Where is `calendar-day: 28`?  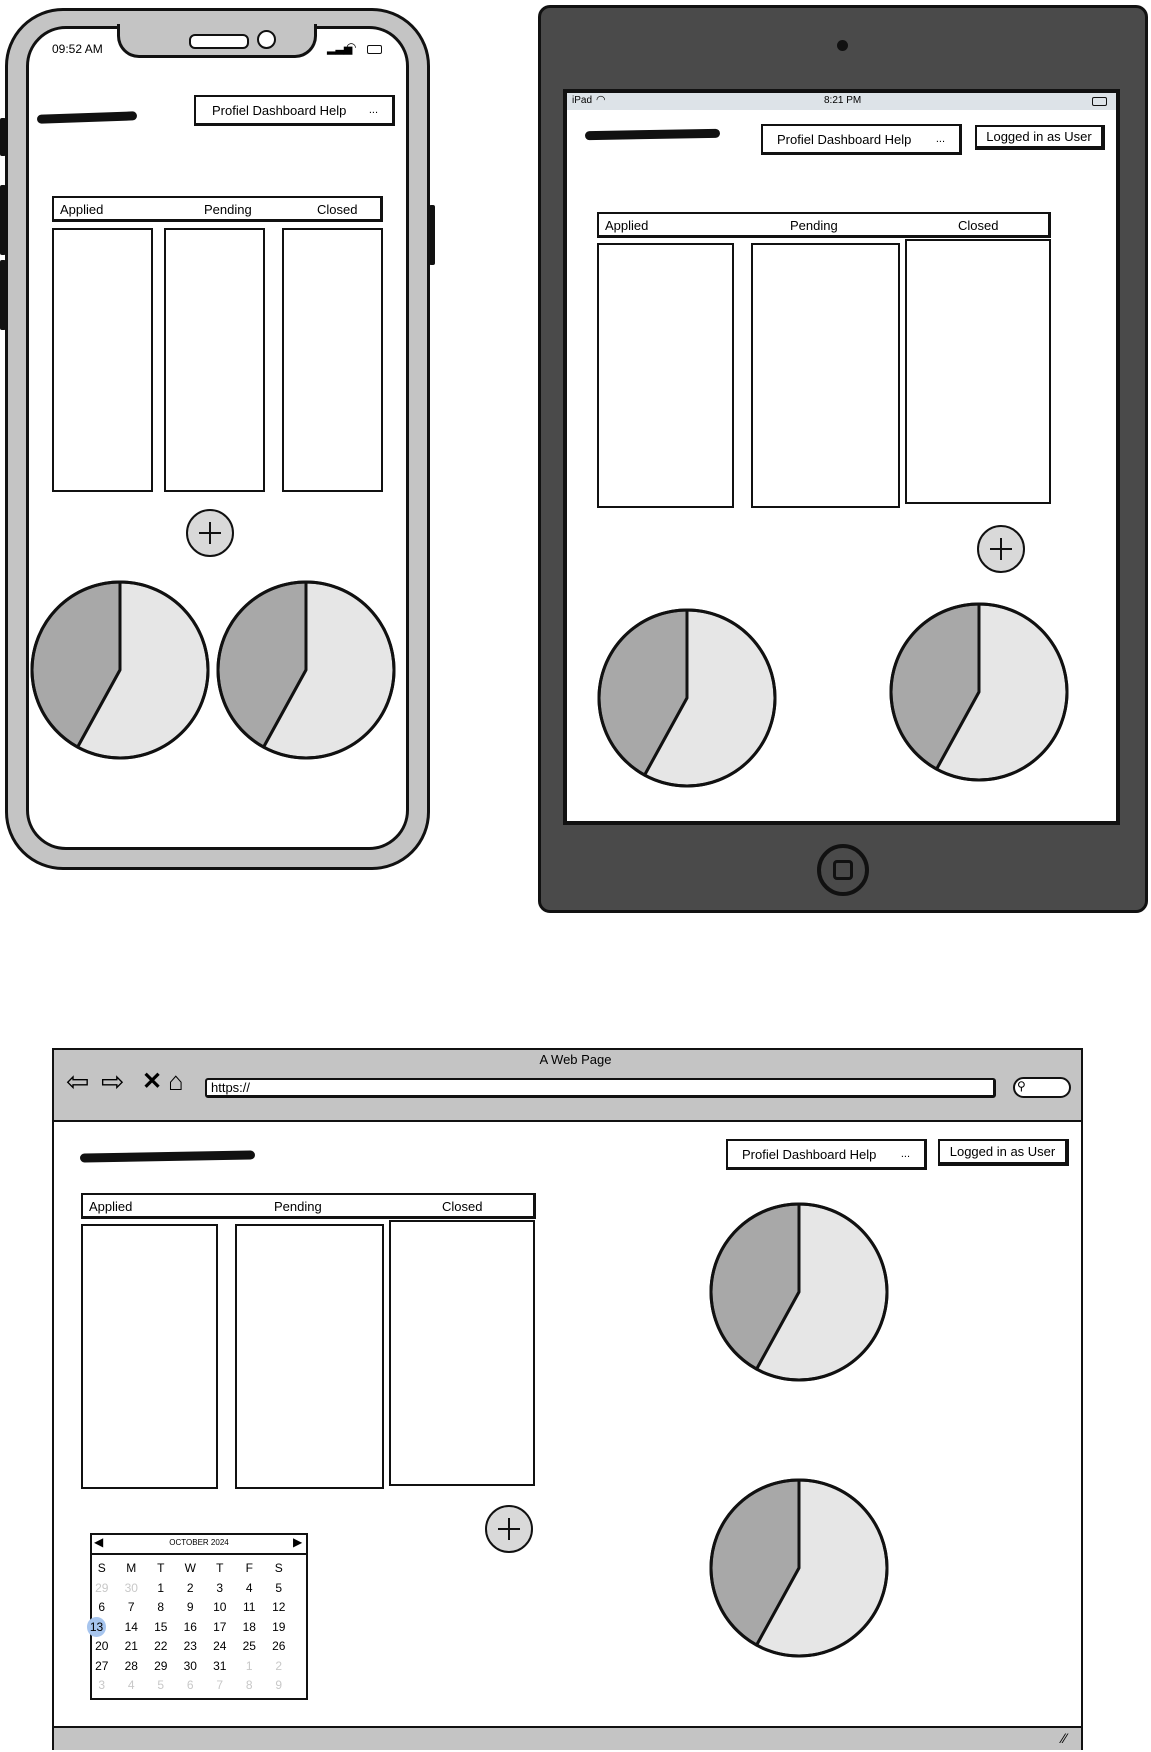 calendar-day: 28 is located at coordinates (132, 1666).